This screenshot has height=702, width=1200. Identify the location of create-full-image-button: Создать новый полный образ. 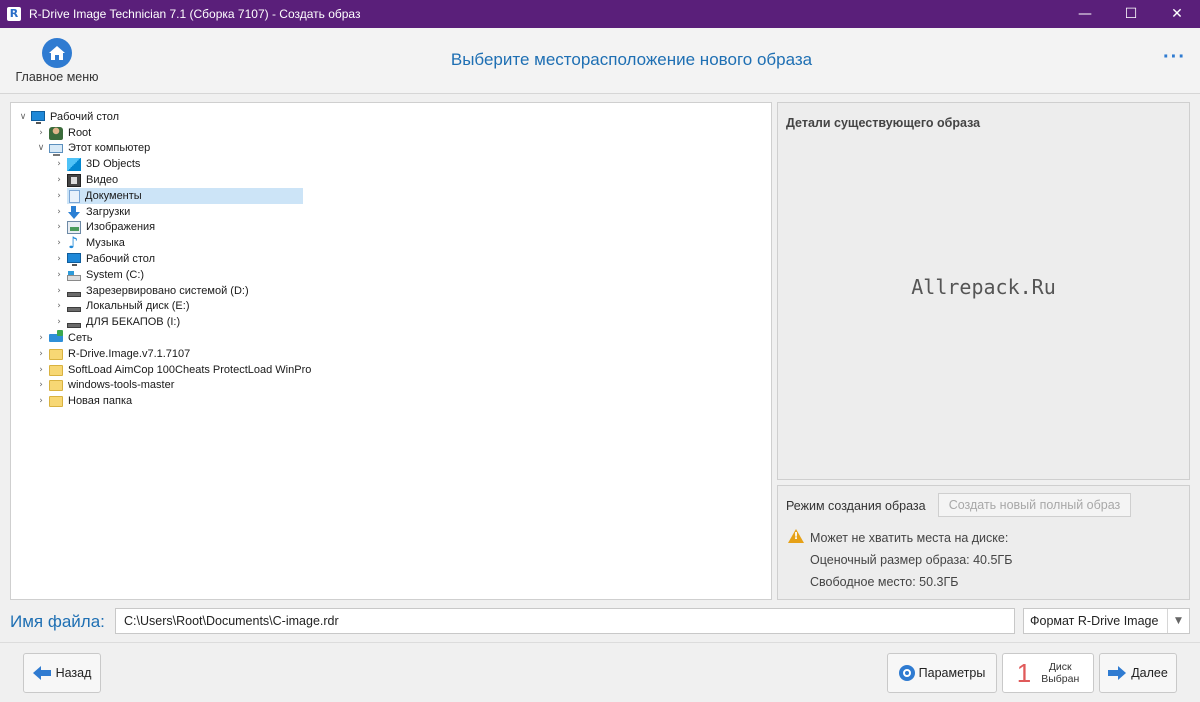
(1034, 505).